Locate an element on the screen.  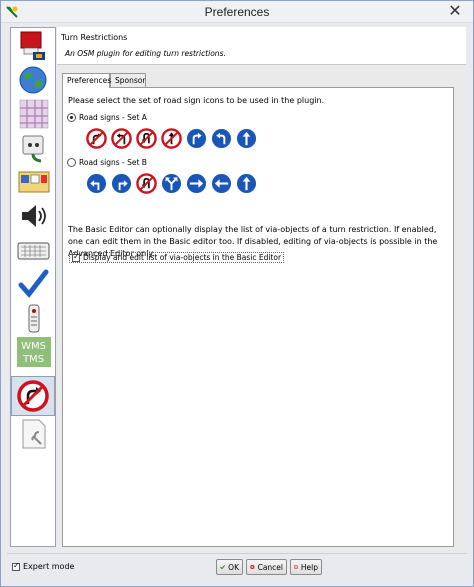
turn-restriction-icon is located at coordinates (33, 396).